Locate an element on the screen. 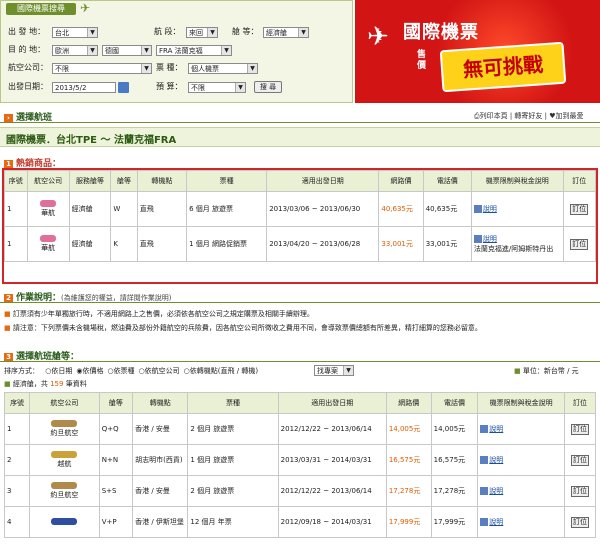 Image resolution: width=600 pixels, height=545 pixels. phone-price: 17,278元 is located at coordinates (454, 491).